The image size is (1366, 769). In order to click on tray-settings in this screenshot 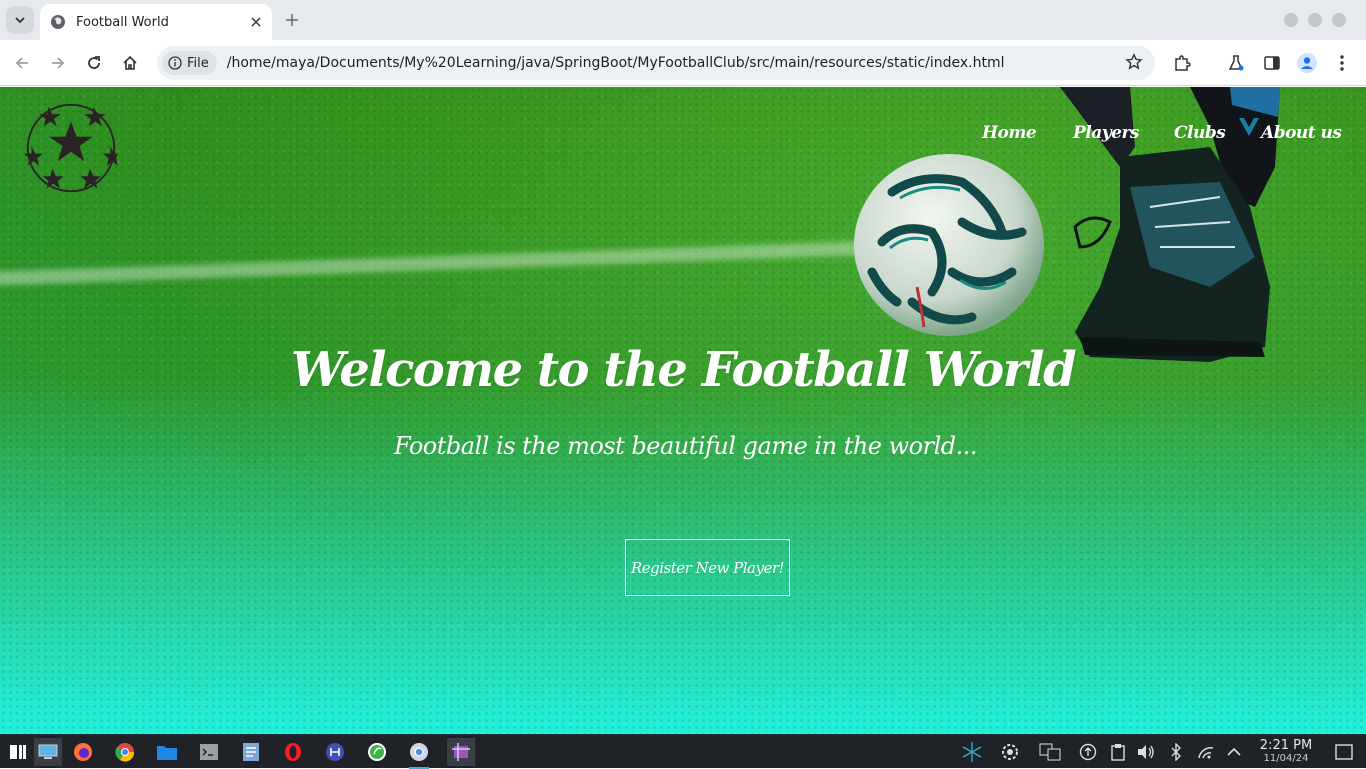, I will do `click(1010, 752)`.